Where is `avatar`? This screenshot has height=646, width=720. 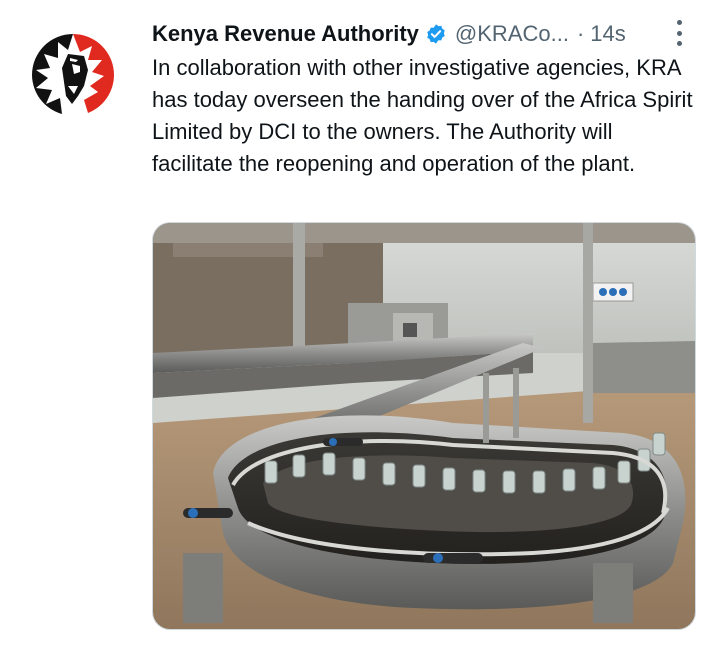 avatar is located at coordinates (73, 75).